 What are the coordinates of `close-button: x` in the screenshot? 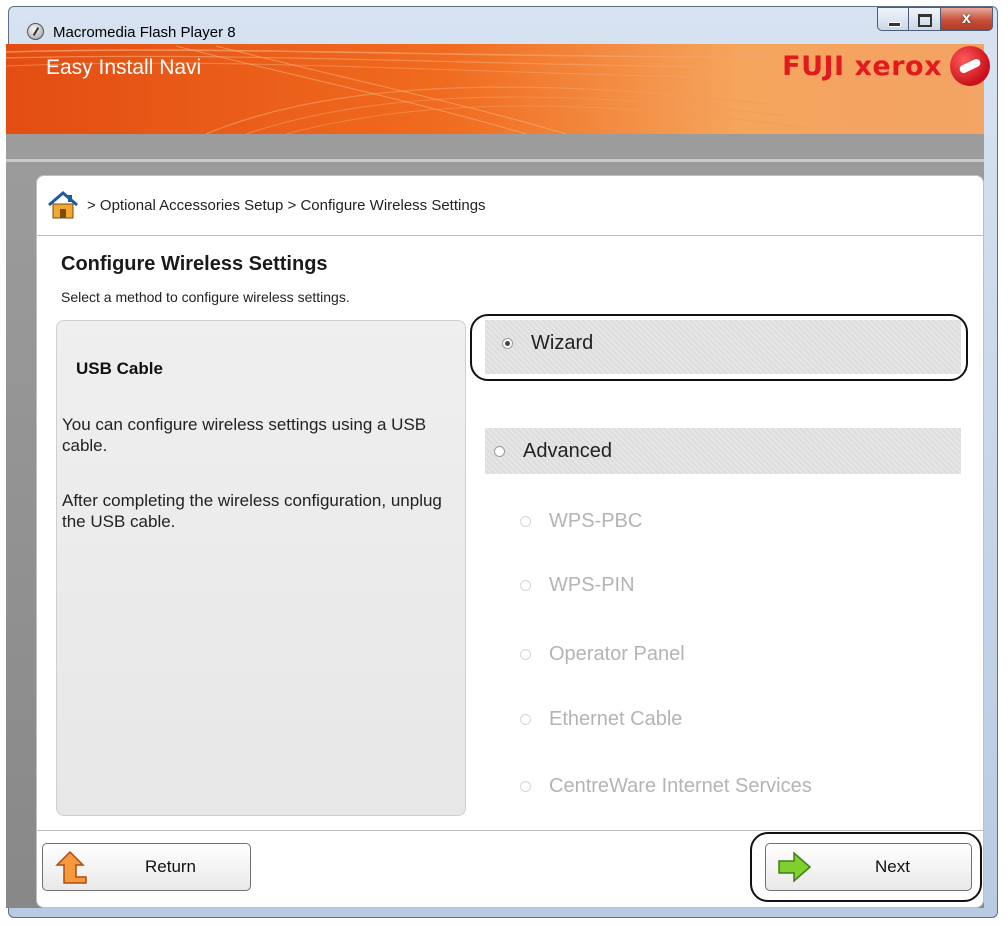 It's located at (967, 19).